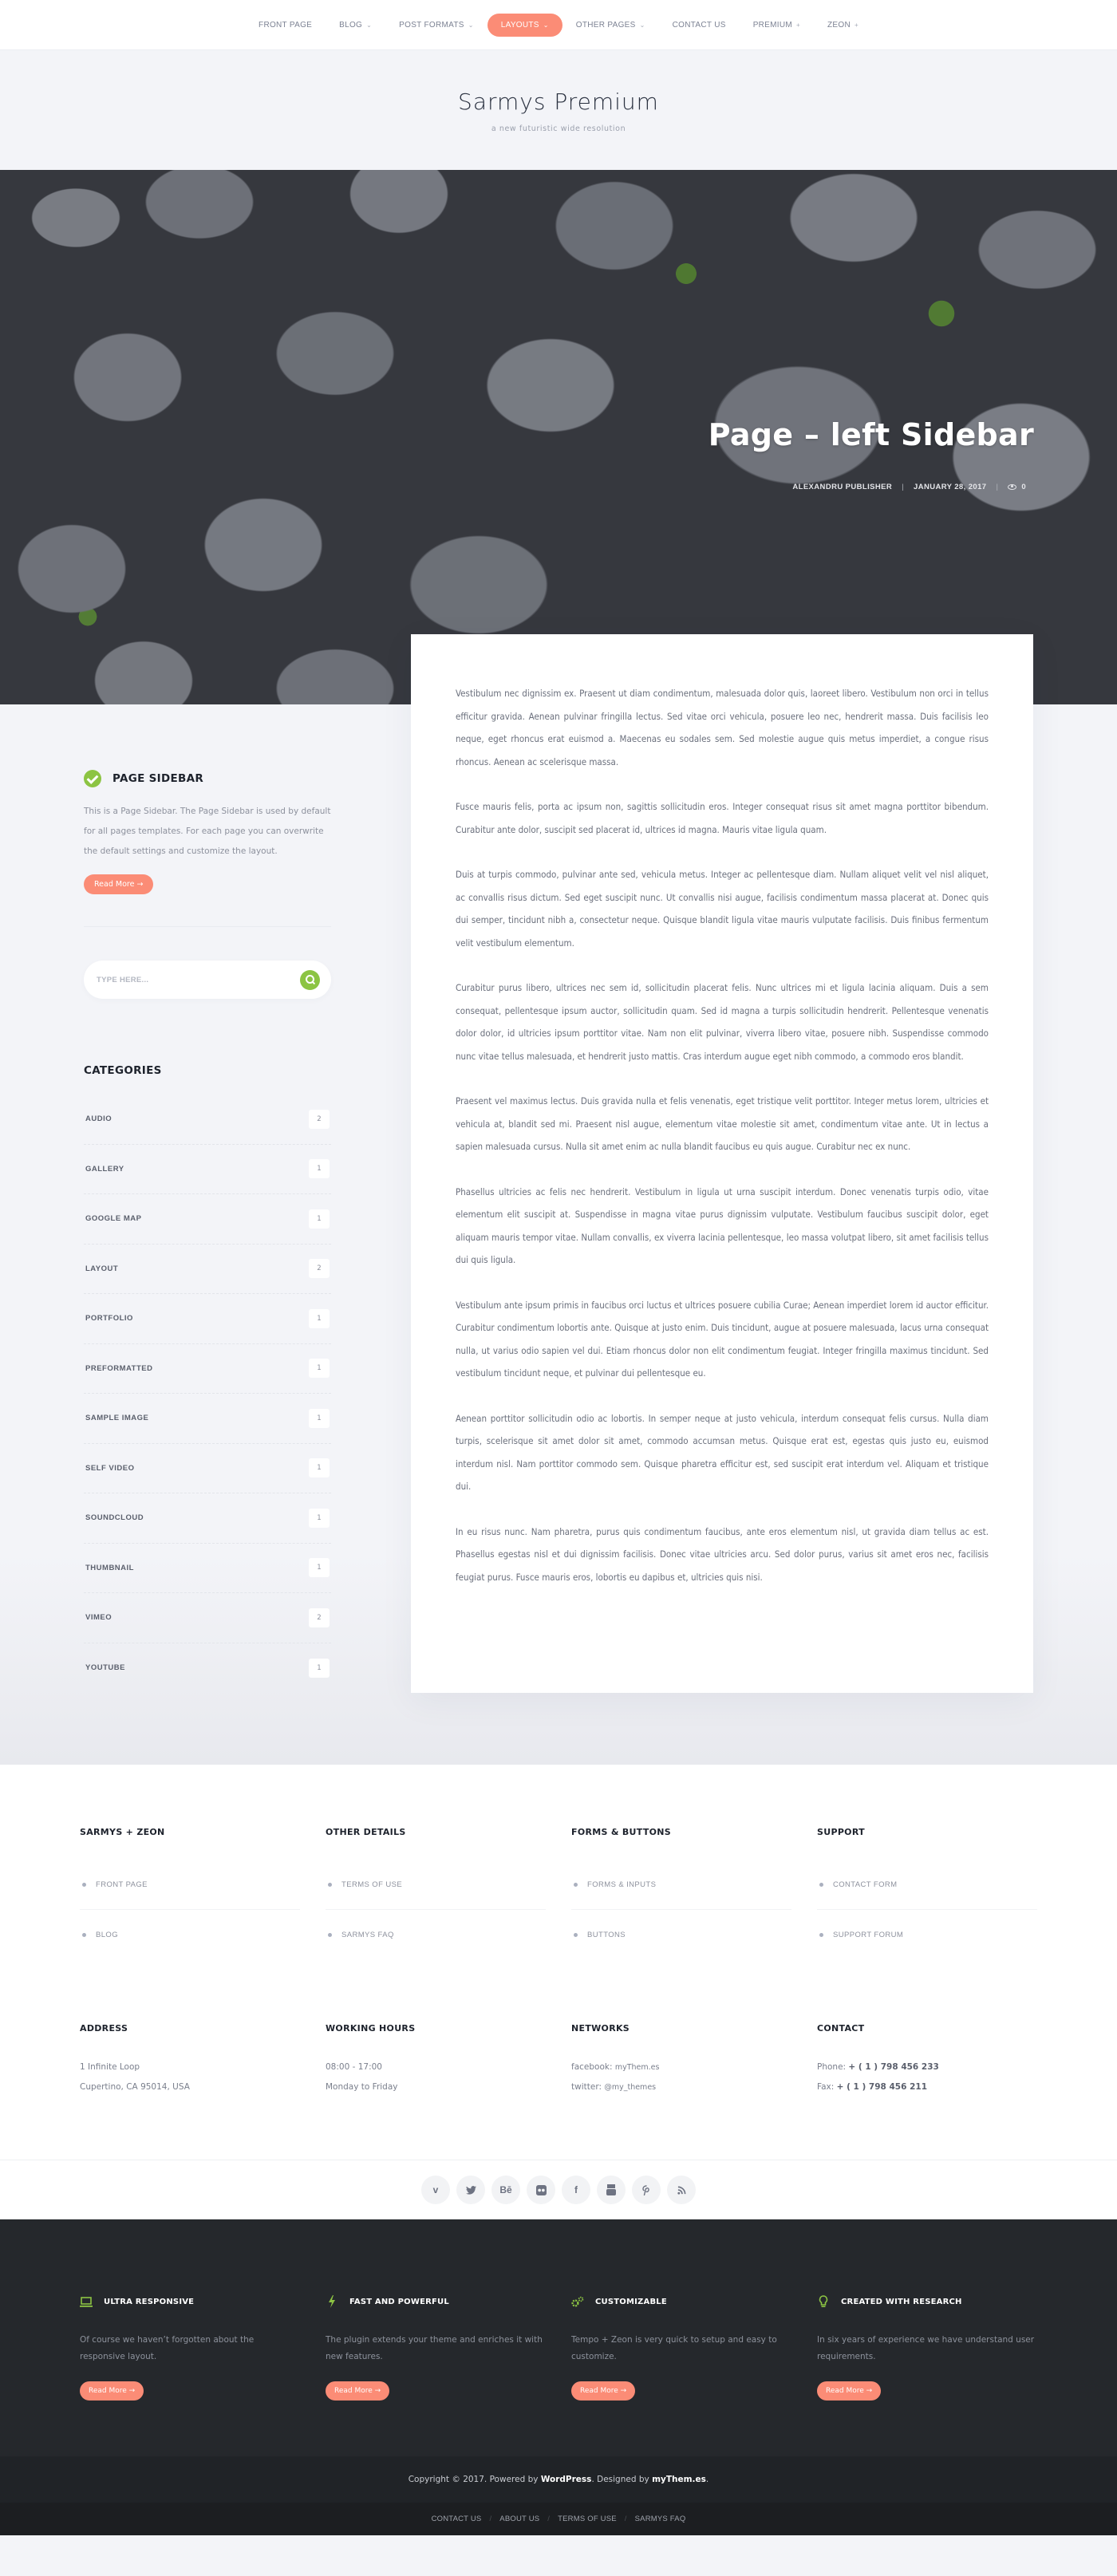 The height and width of the screenshot is (2576, 1117). What do you see at coordinates (611, 2190) in the screenshot?
I see `youtube-icon` at bounding box center [611, 2190].